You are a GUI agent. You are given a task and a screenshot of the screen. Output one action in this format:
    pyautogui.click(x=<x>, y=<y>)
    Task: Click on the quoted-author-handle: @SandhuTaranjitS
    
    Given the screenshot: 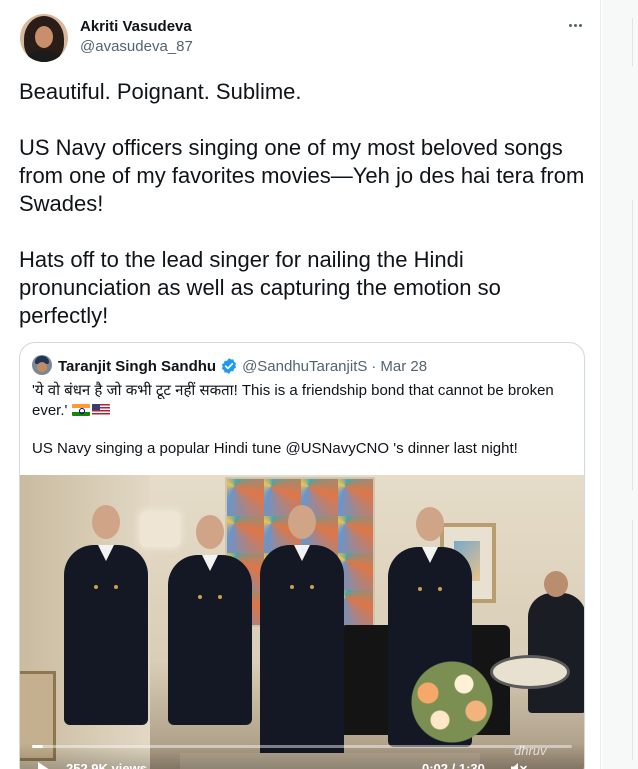 What is the action you would take?
    pyautogui.click(x=304, y=366)
    